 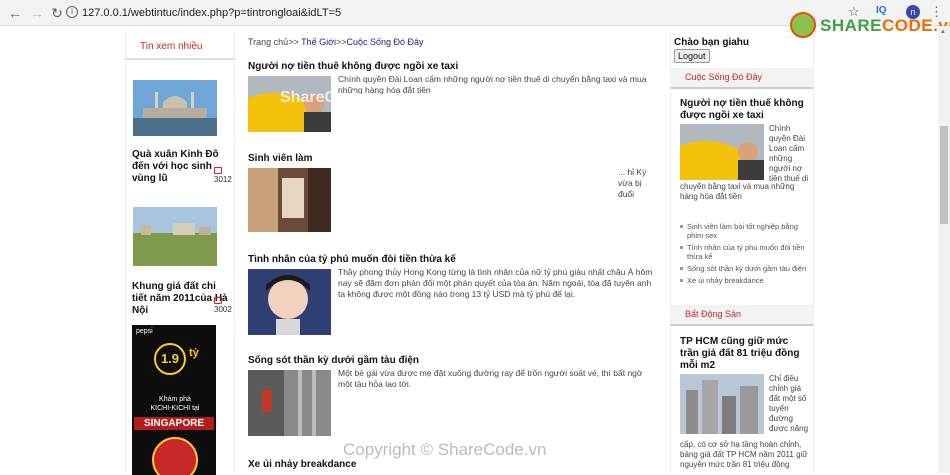 I want to click on user-greeting: Chào bạn giahu, so click(x=711, y=42).